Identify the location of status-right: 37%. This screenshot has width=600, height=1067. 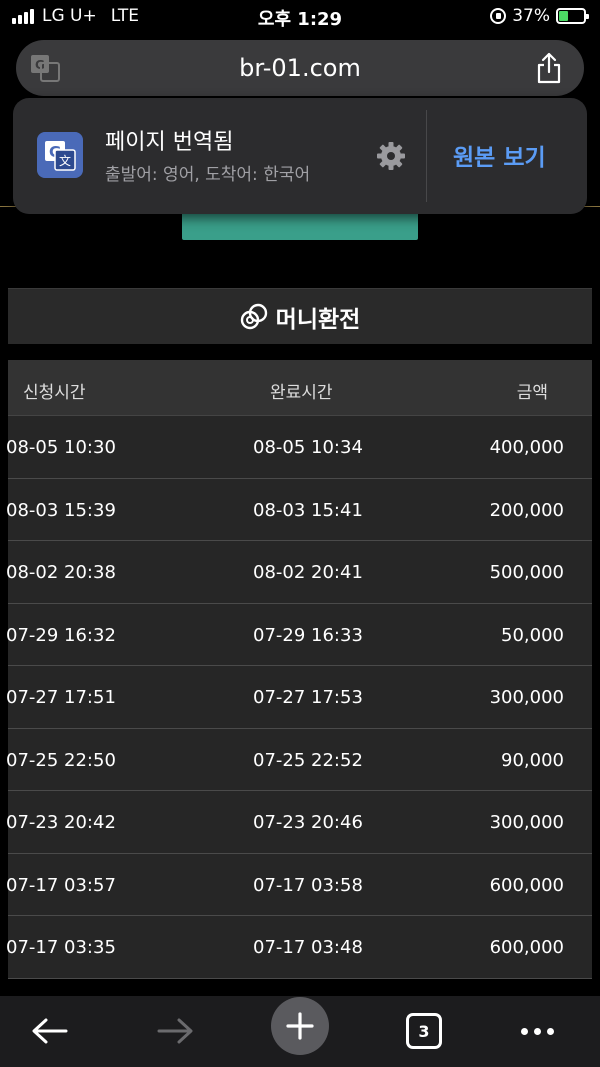
(539, 16).